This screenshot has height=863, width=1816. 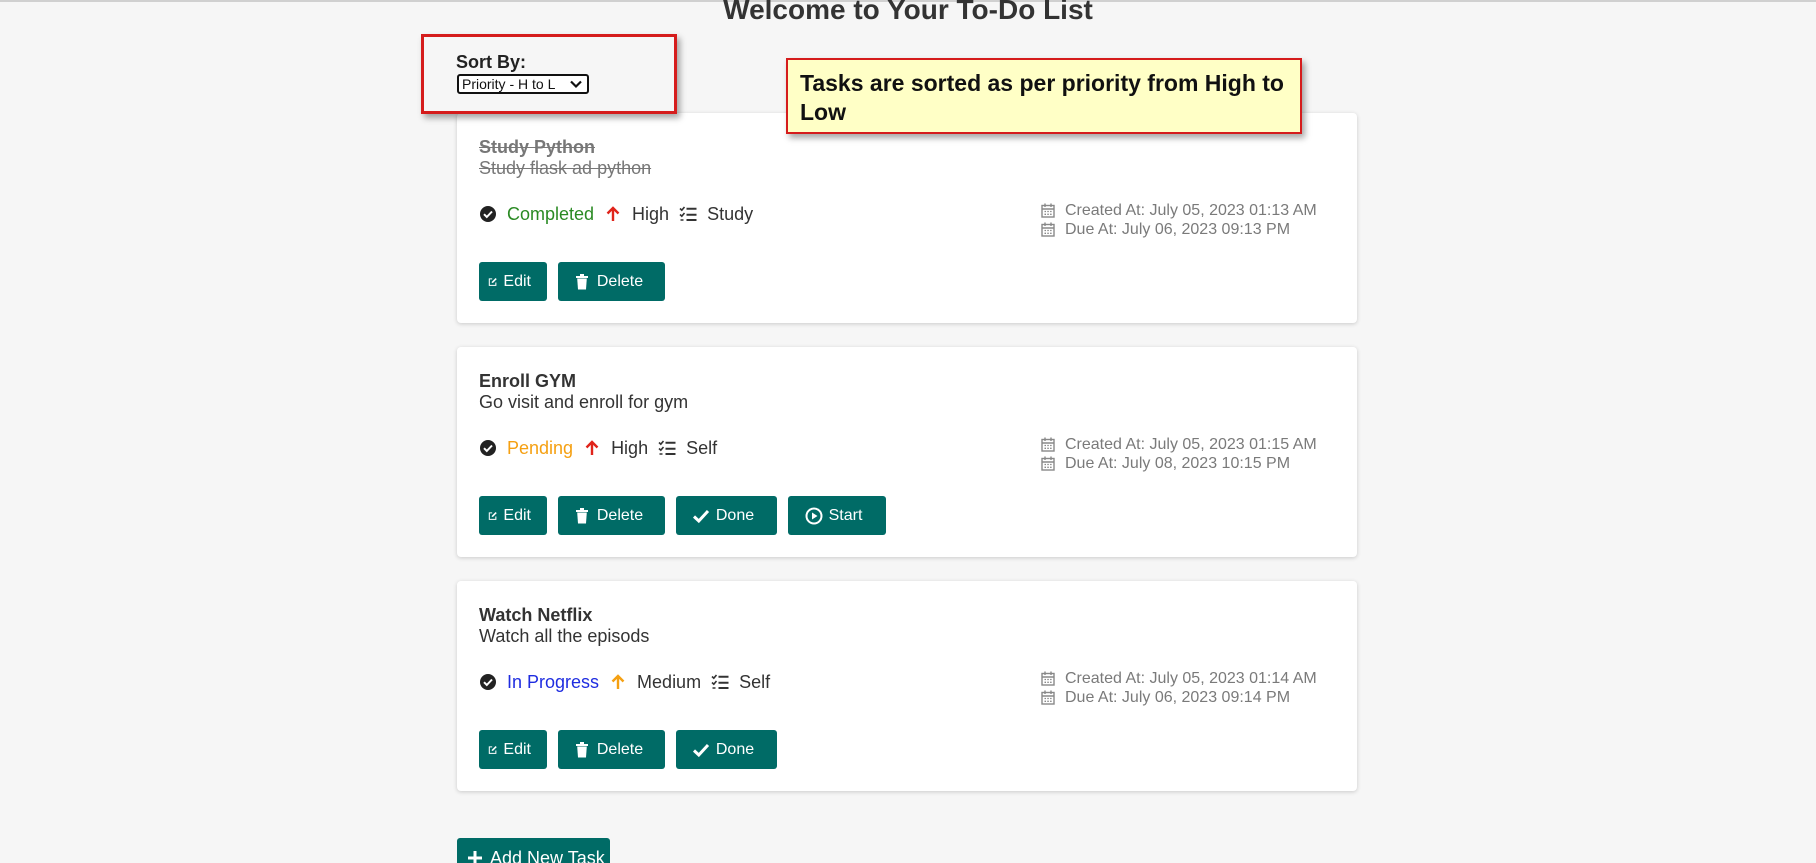 What do you see at coordinates (540, 447) in the screenshot?
I see `status-label: Pending` at bounding box center [540, 447].